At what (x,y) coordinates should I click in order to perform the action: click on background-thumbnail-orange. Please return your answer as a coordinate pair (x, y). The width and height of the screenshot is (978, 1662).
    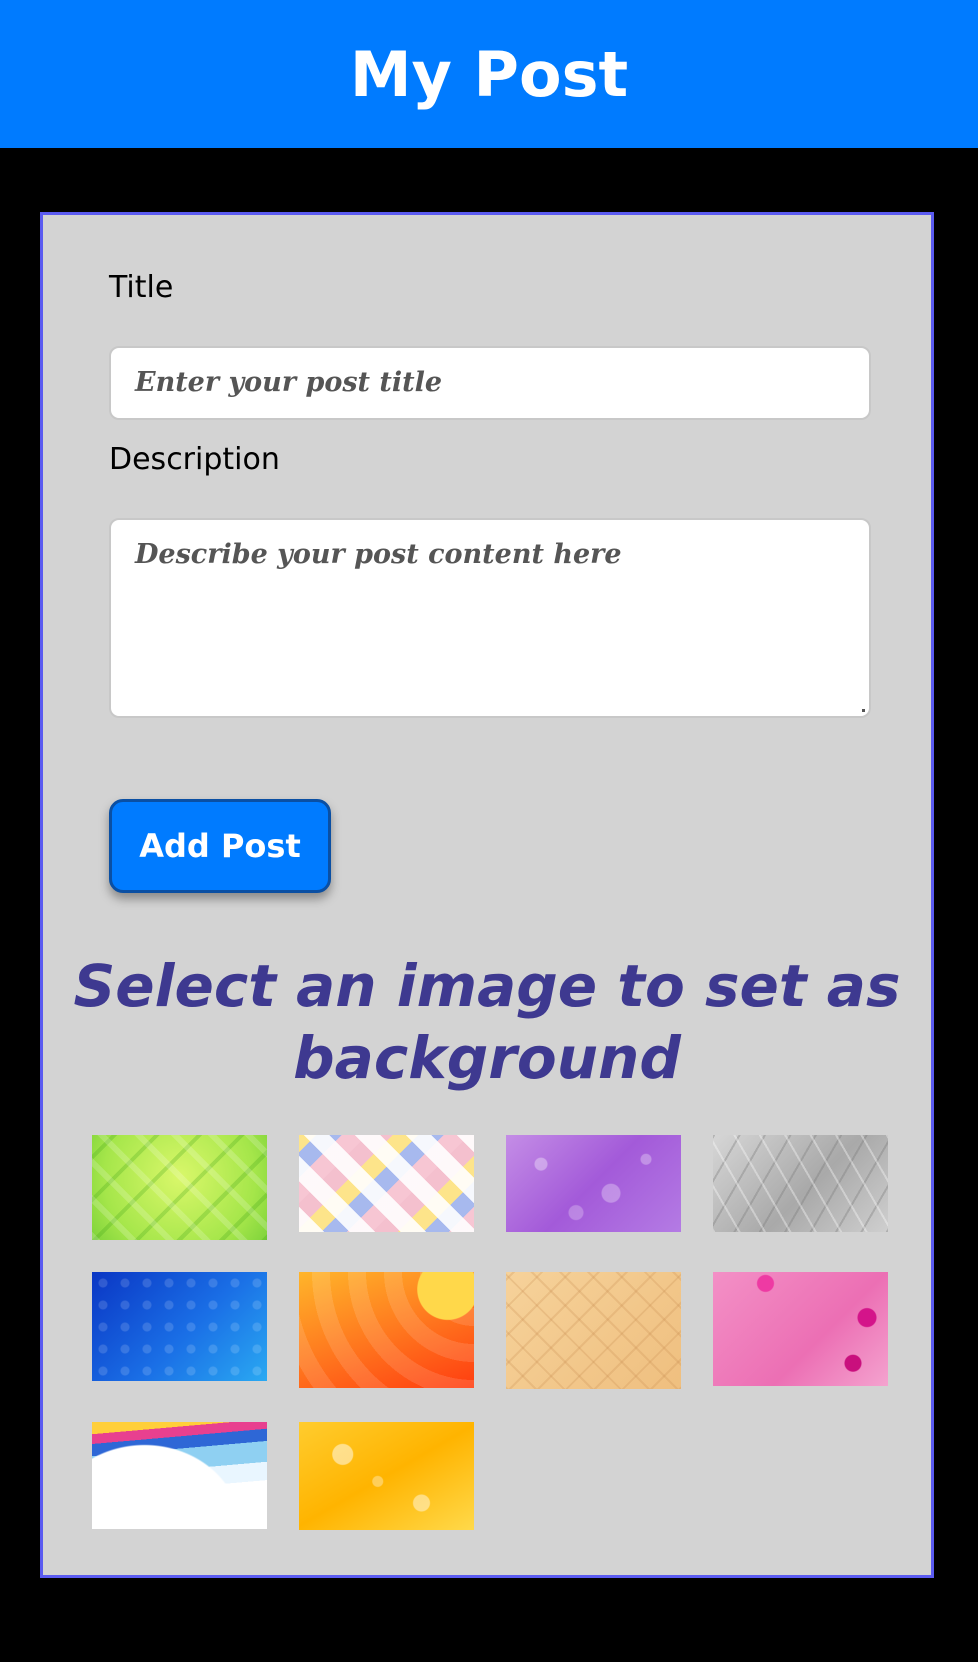
    Looking at the image, I should click on (386, 1330).